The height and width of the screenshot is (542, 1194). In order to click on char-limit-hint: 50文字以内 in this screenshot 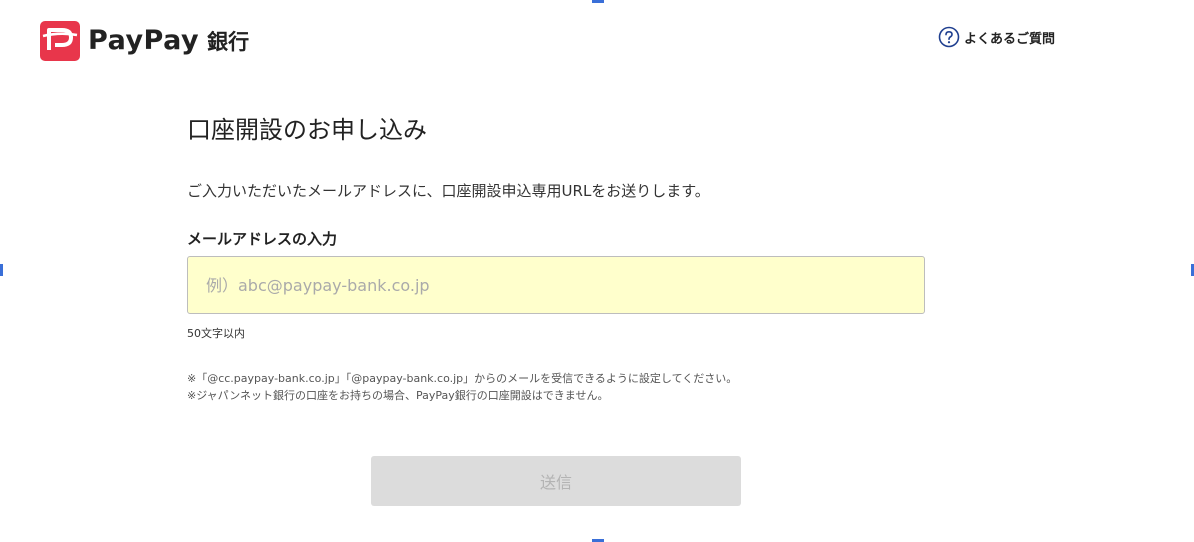, I will do `click(216, 333)`.